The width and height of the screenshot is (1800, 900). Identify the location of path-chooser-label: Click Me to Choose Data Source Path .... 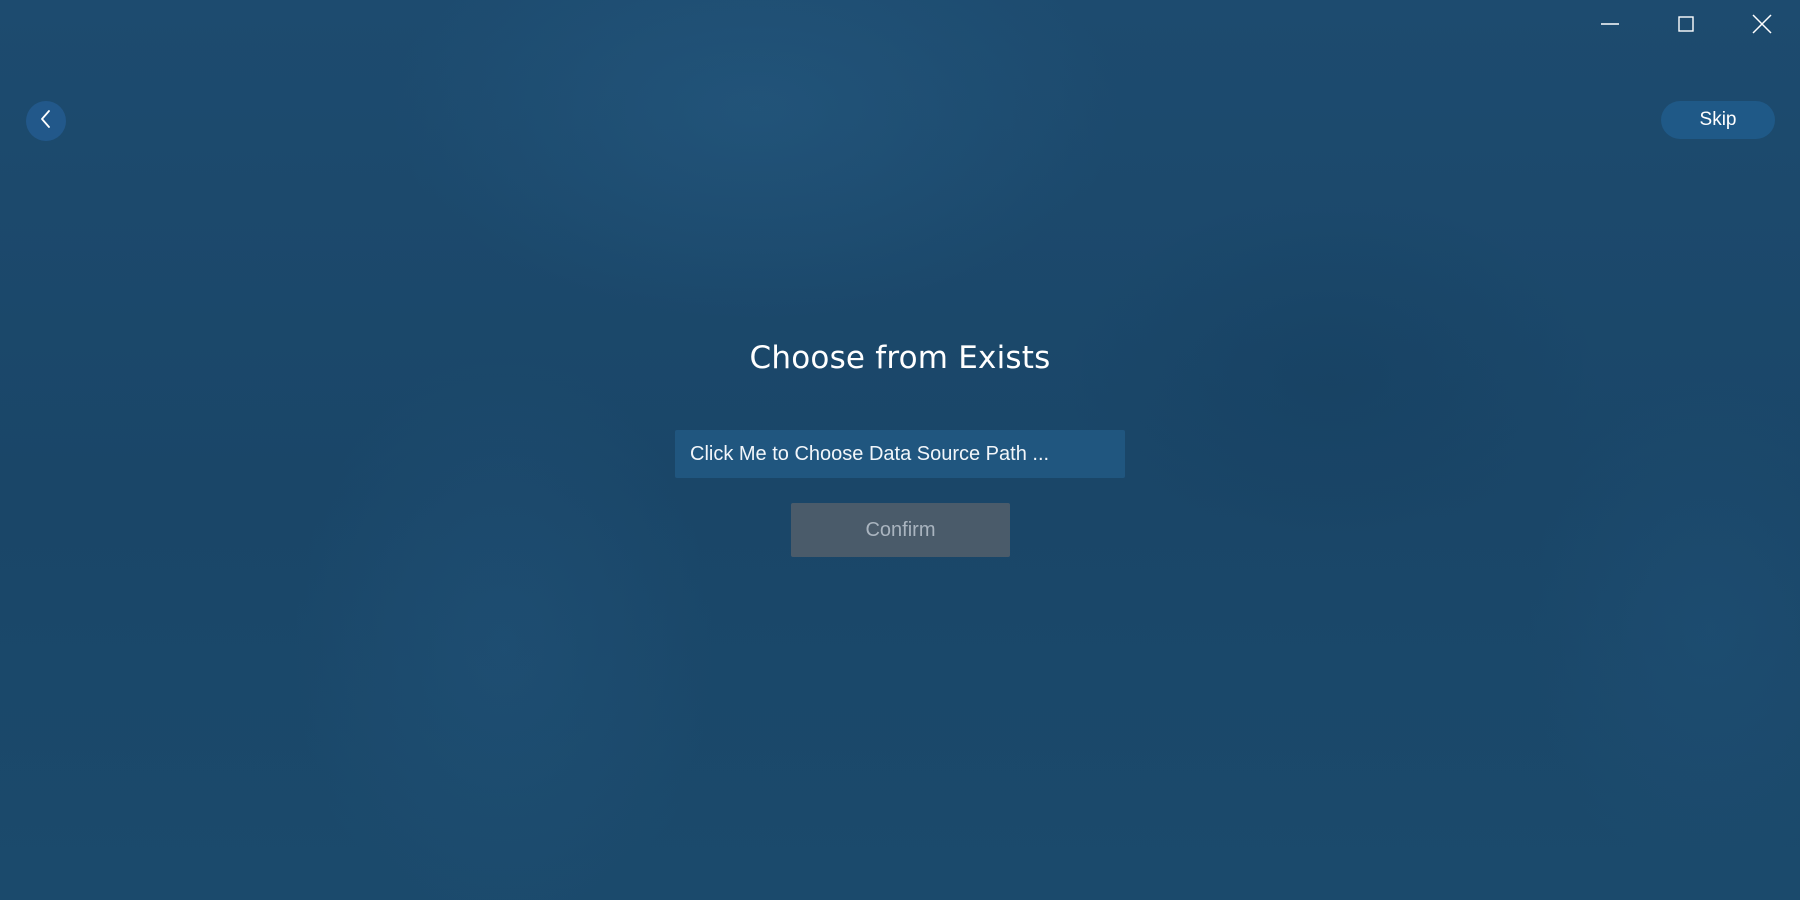
(870, 453).